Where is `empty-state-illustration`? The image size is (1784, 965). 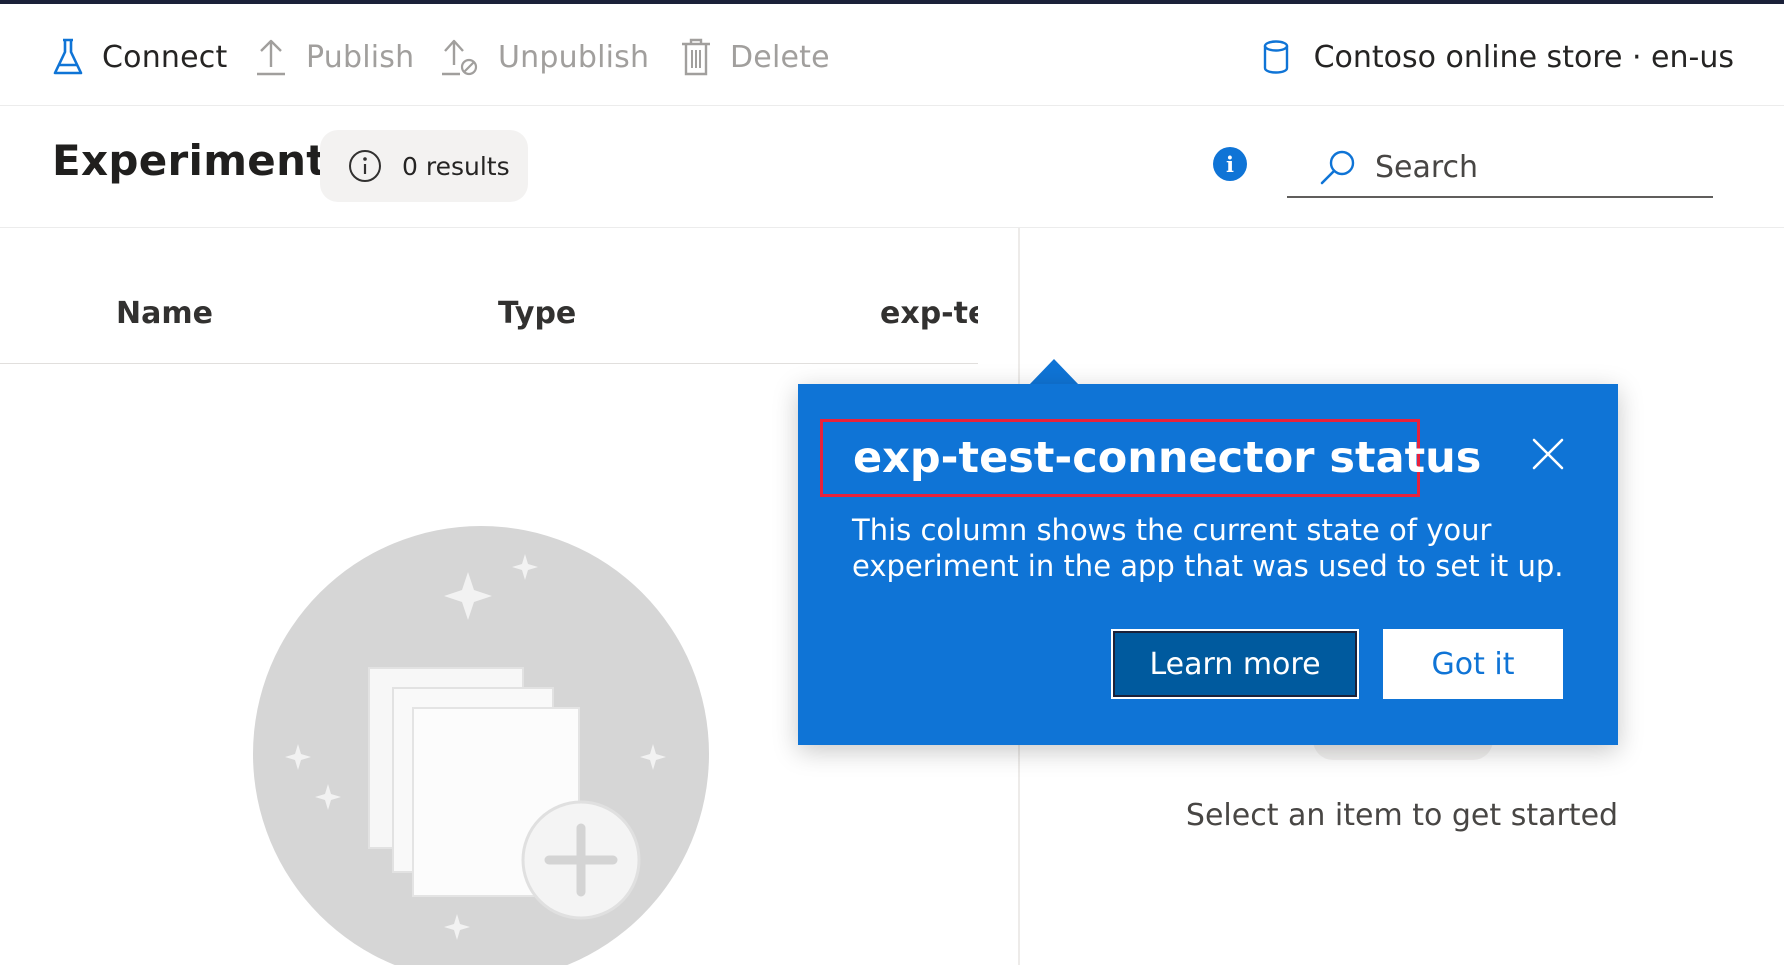 empty-state-illustration is located at coordinates (481, 745).